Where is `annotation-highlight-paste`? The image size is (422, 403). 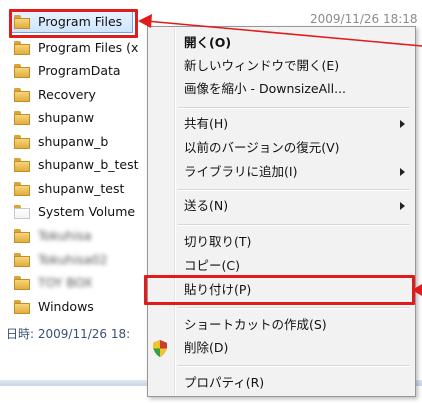 annotation-highlight-paste is located at coordinates (279, 290).